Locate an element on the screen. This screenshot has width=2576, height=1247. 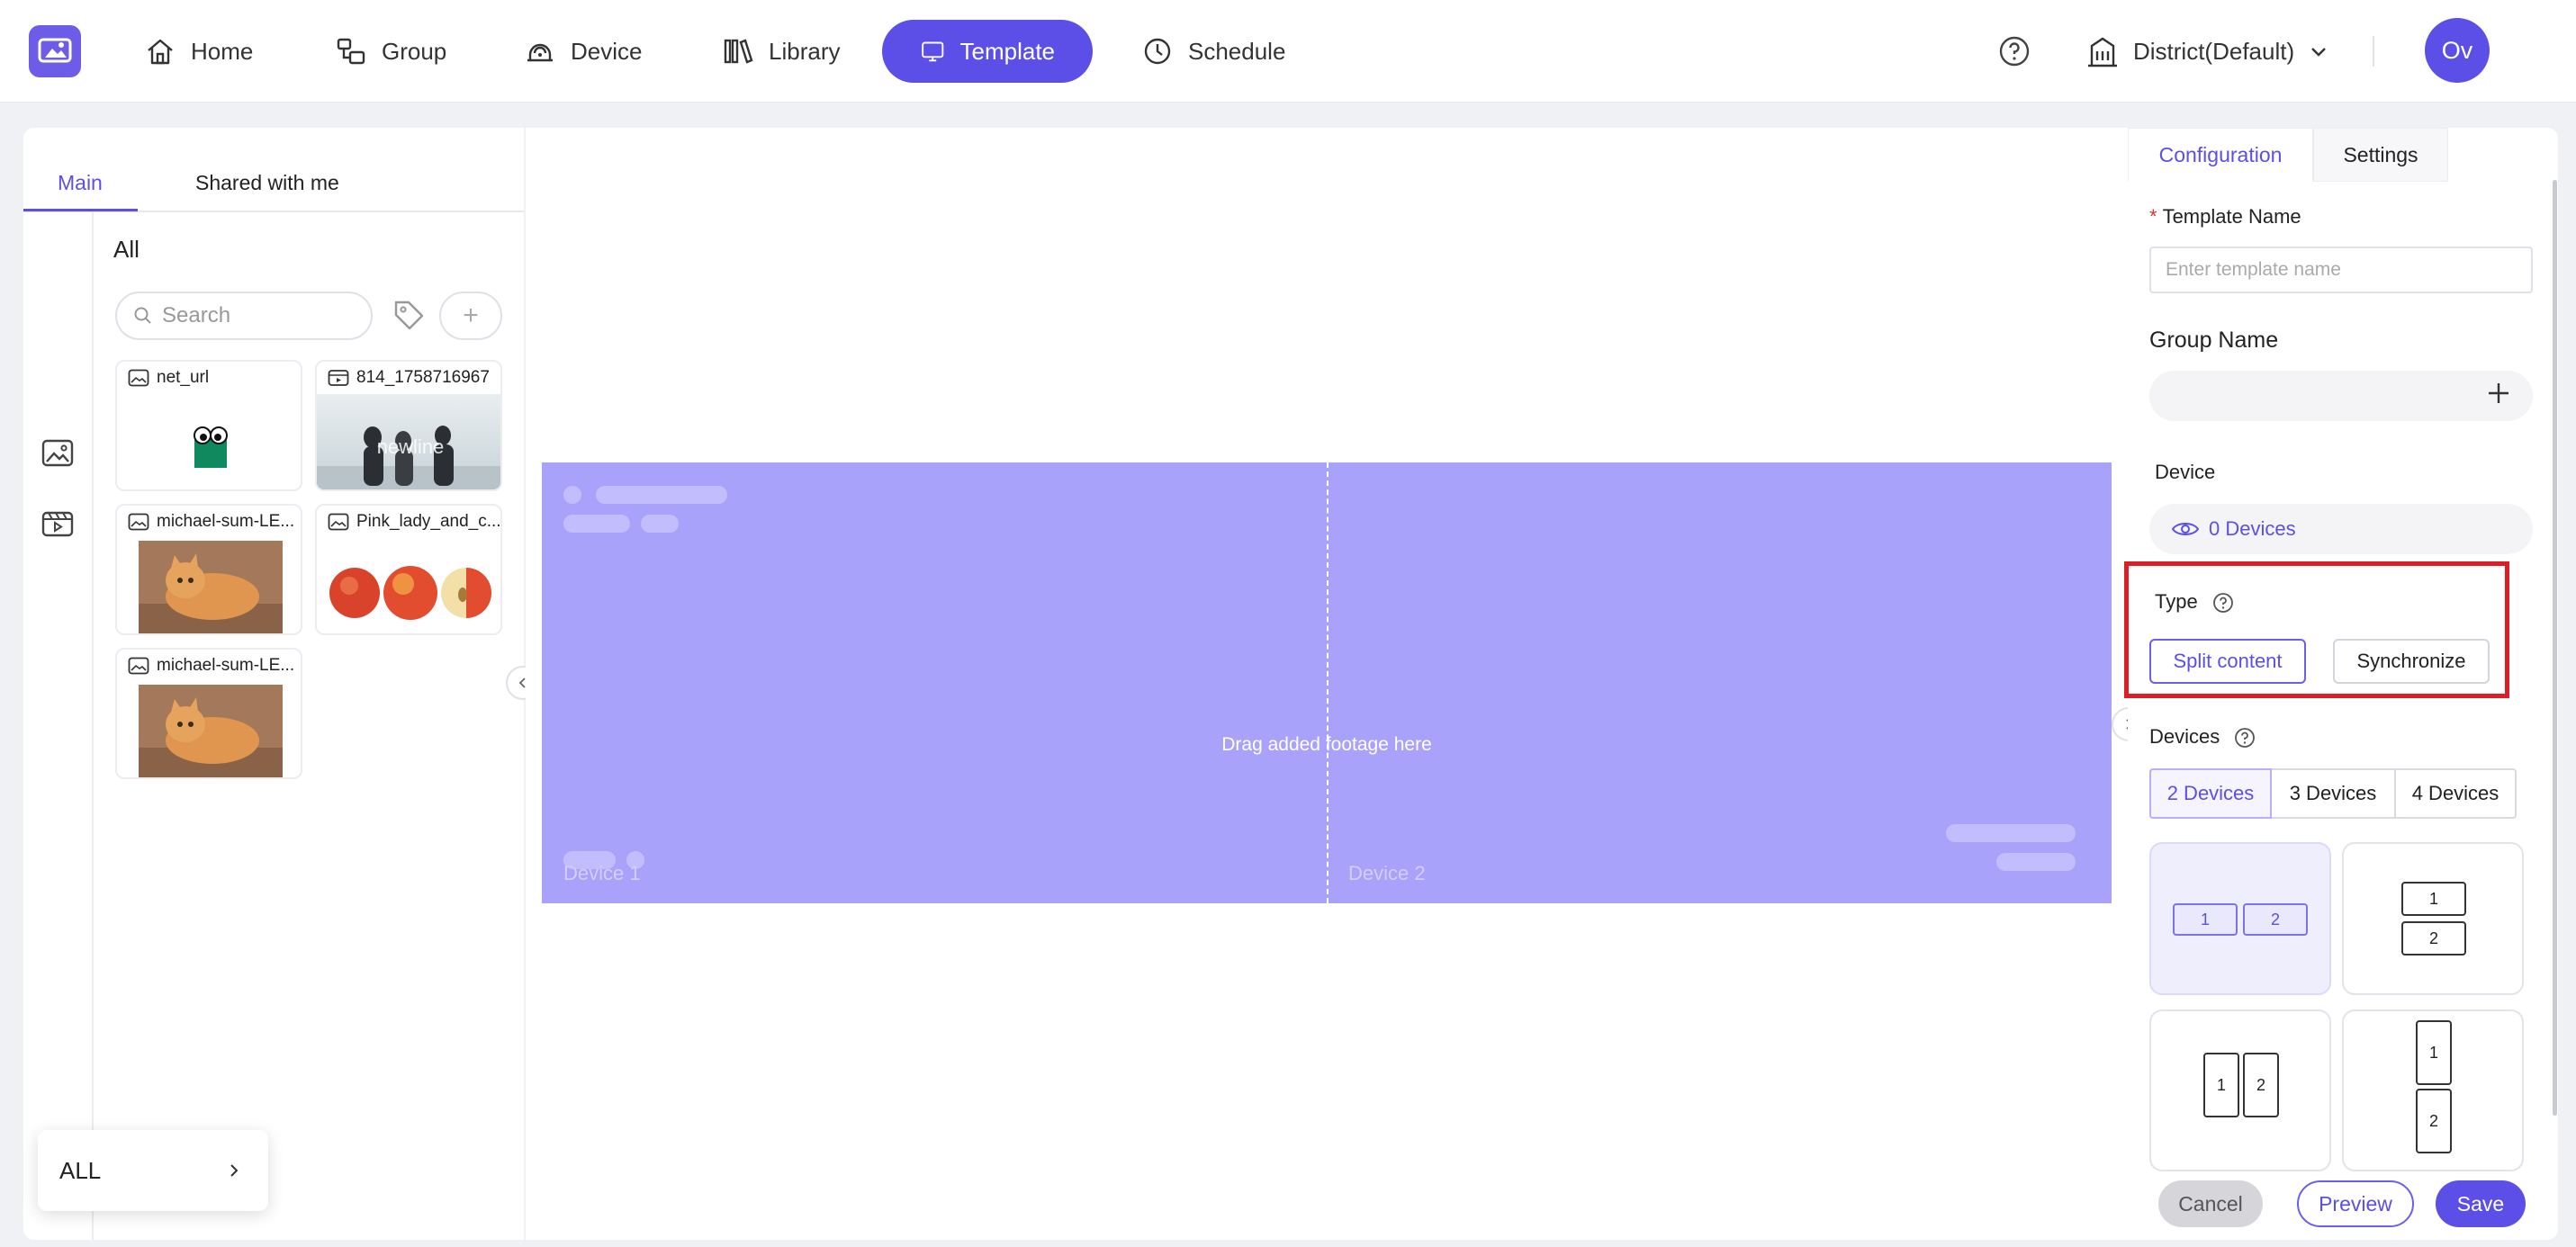
cat-thumbnail-image is located at coordinates (211, 731).